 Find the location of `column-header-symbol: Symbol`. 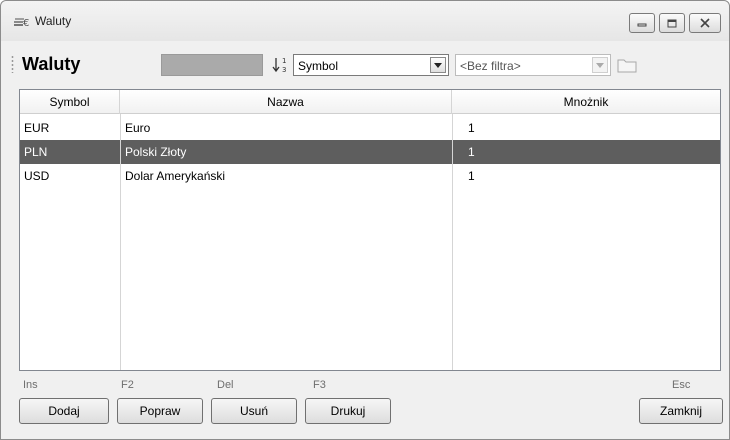

column-header-symbol: Symbol is located at coordinates (70, 102).